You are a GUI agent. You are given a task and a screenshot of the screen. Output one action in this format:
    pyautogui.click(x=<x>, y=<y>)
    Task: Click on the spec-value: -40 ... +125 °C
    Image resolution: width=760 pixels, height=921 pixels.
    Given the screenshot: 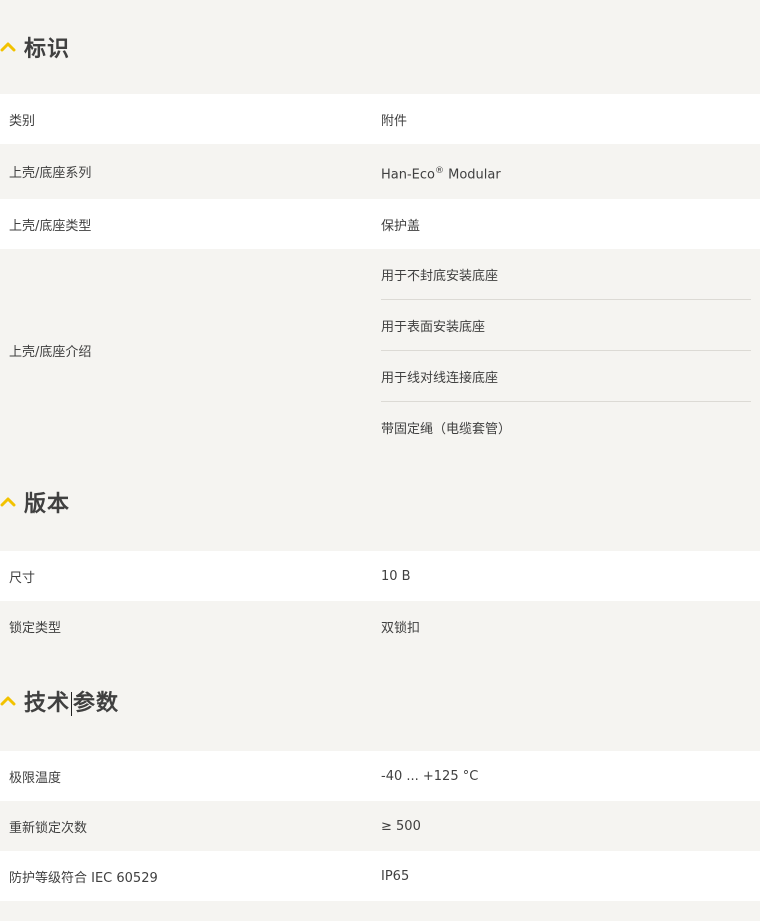 What is the action you would take?
    pyautogui.click(x=430, y=776)
    